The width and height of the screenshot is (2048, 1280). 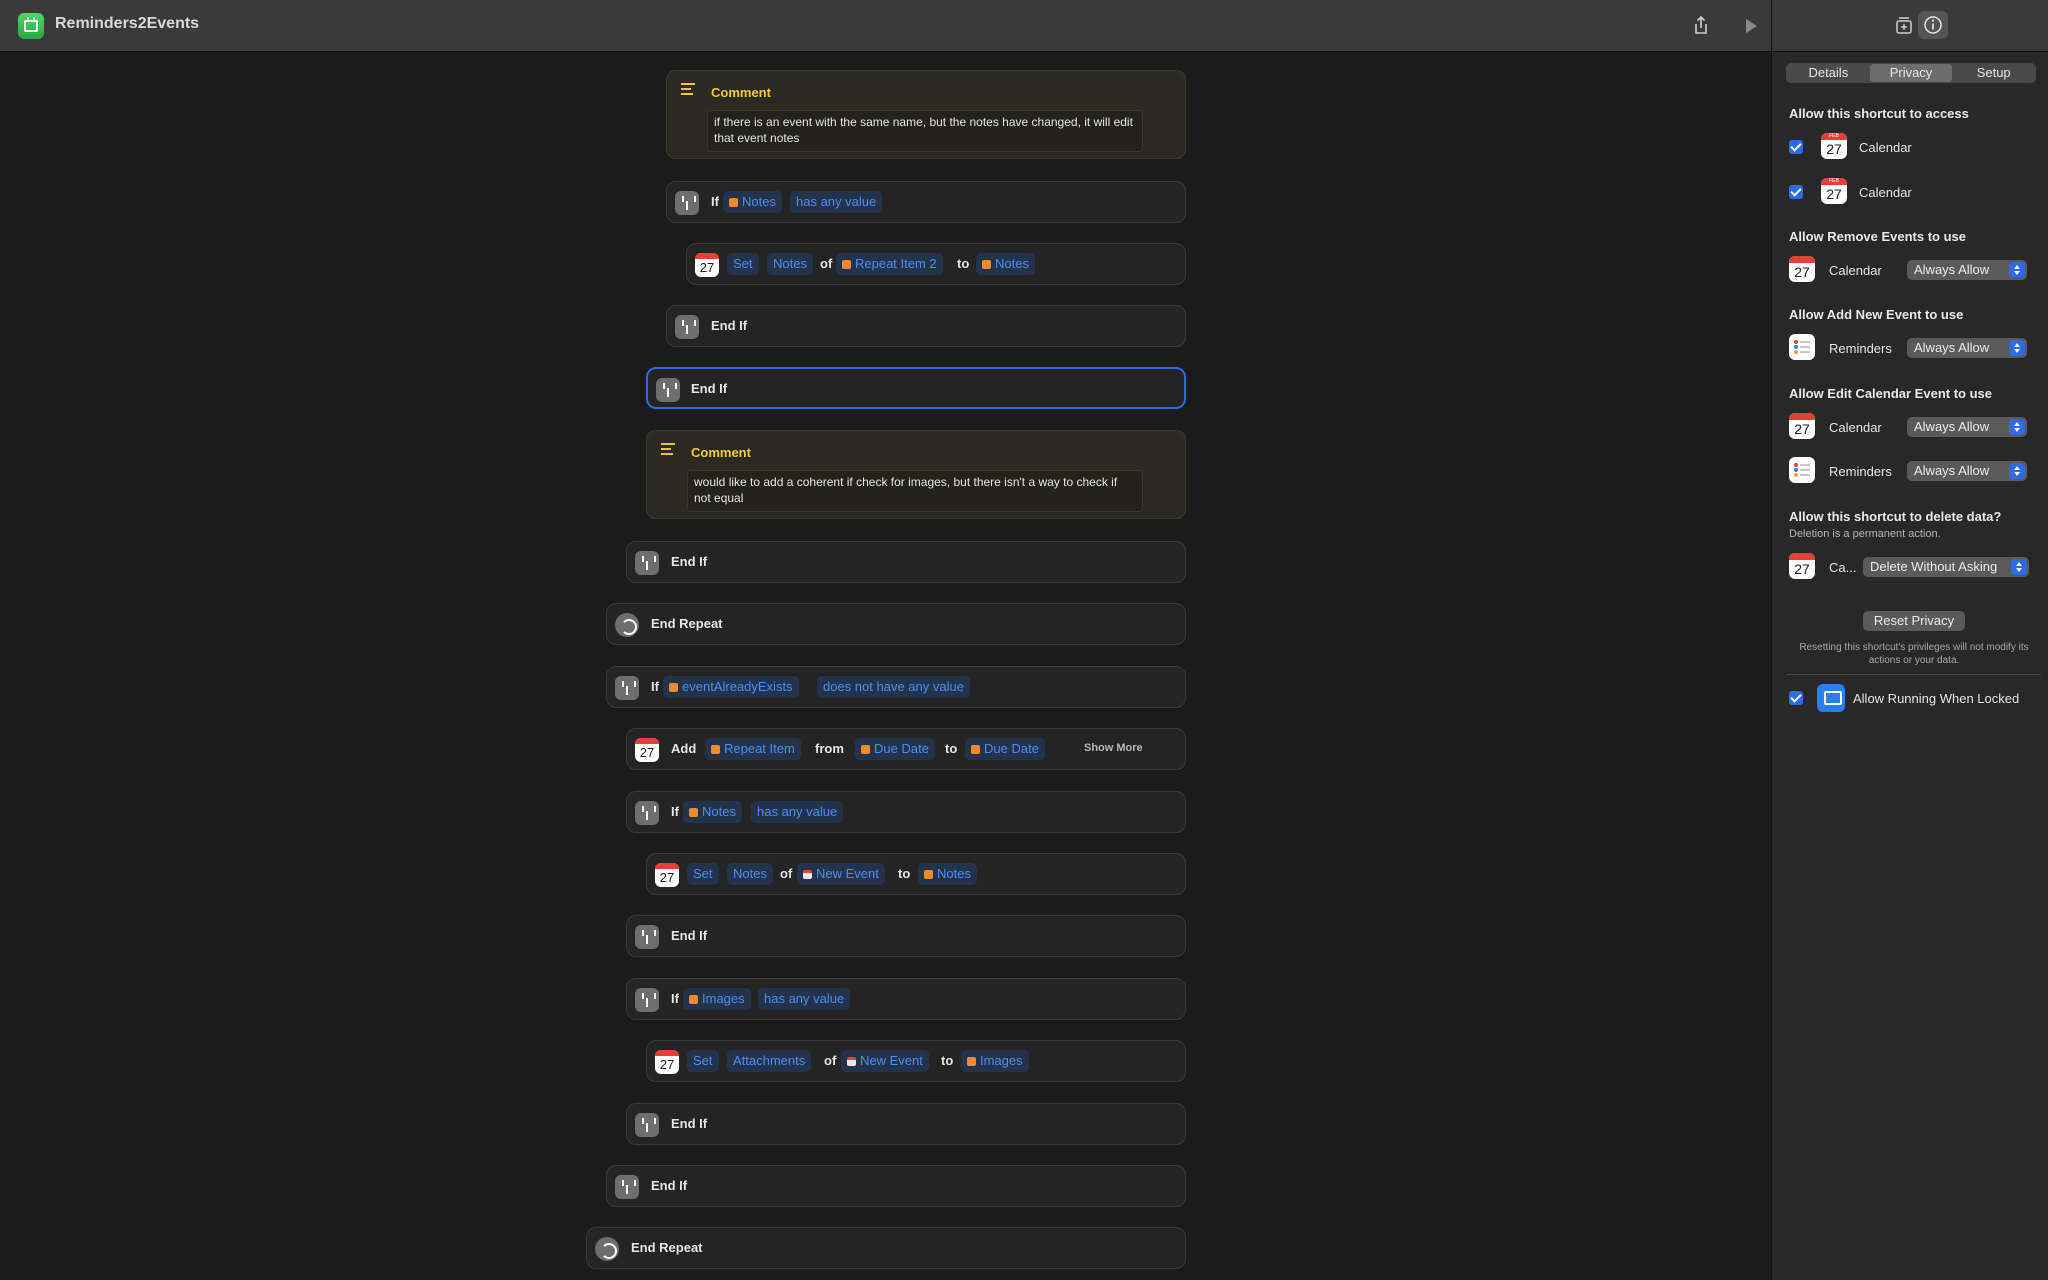 I want to click on info-button, so click(x=1933, y=25).